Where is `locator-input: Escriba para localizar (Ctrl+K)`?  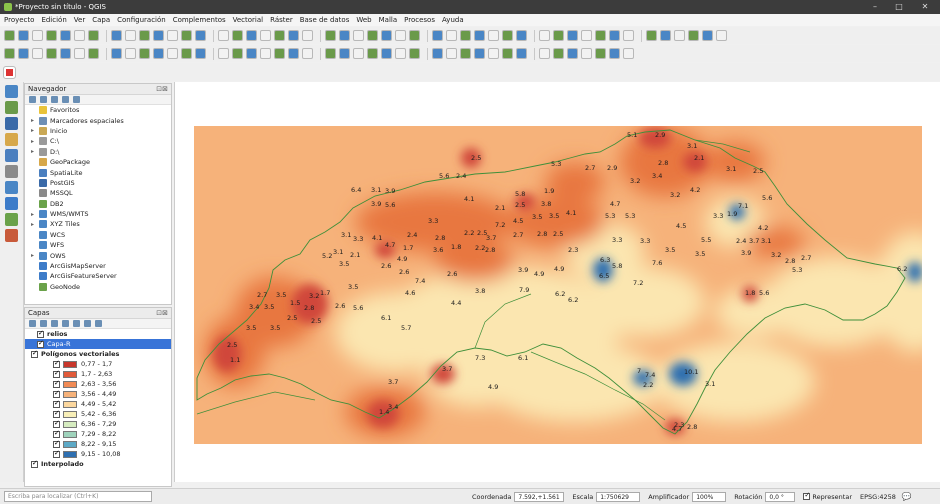 locator-input: Escriba para localizar (Ctrl+K) is located at coordinates (78, 496).